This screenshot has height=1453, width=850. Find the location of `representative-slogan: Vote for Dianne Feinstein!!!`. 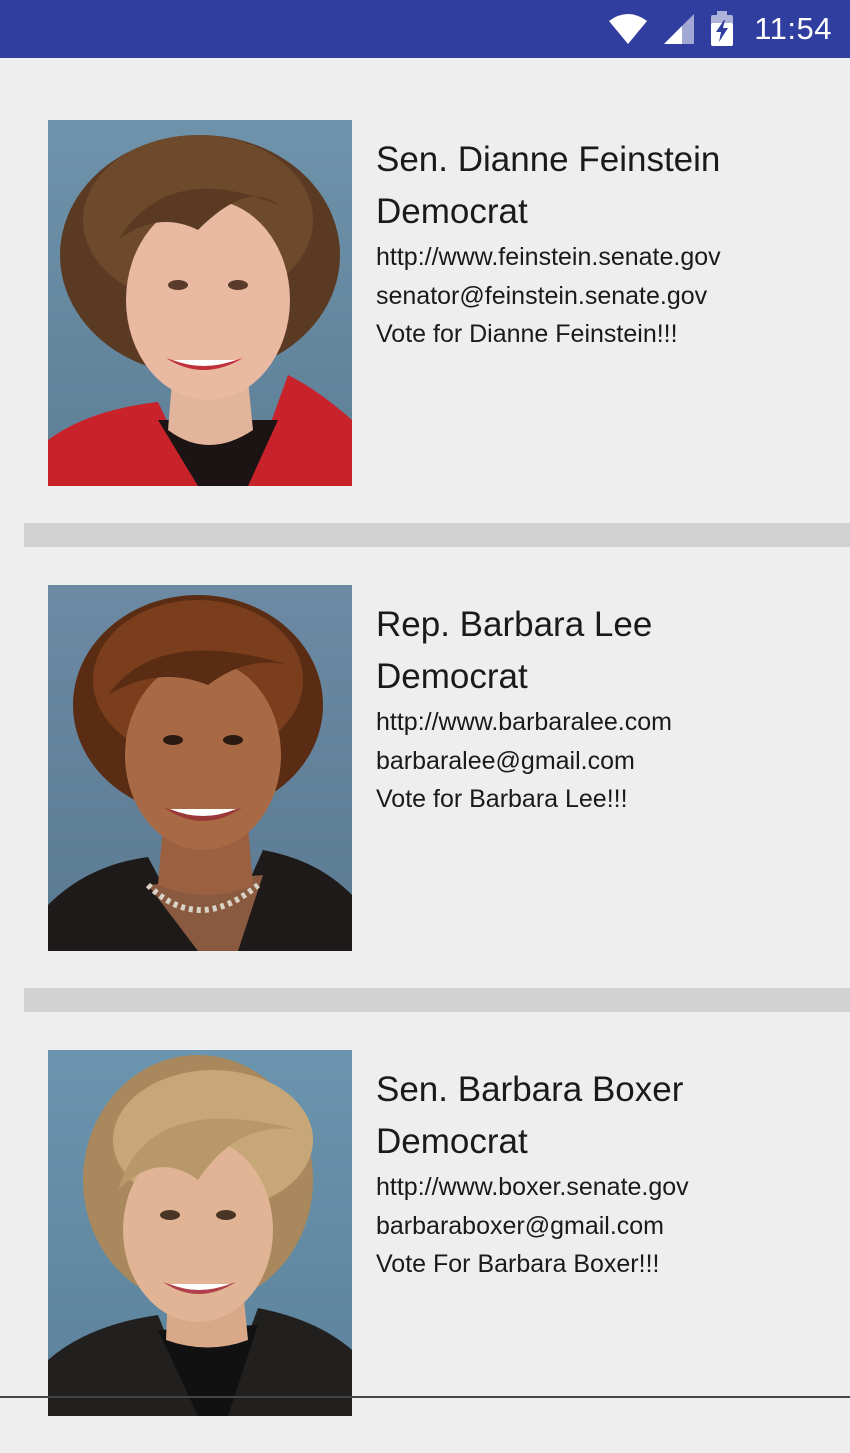

representative-slogan: Vote for Dianne Feinstein!!! is located at coordinates (527, 334).